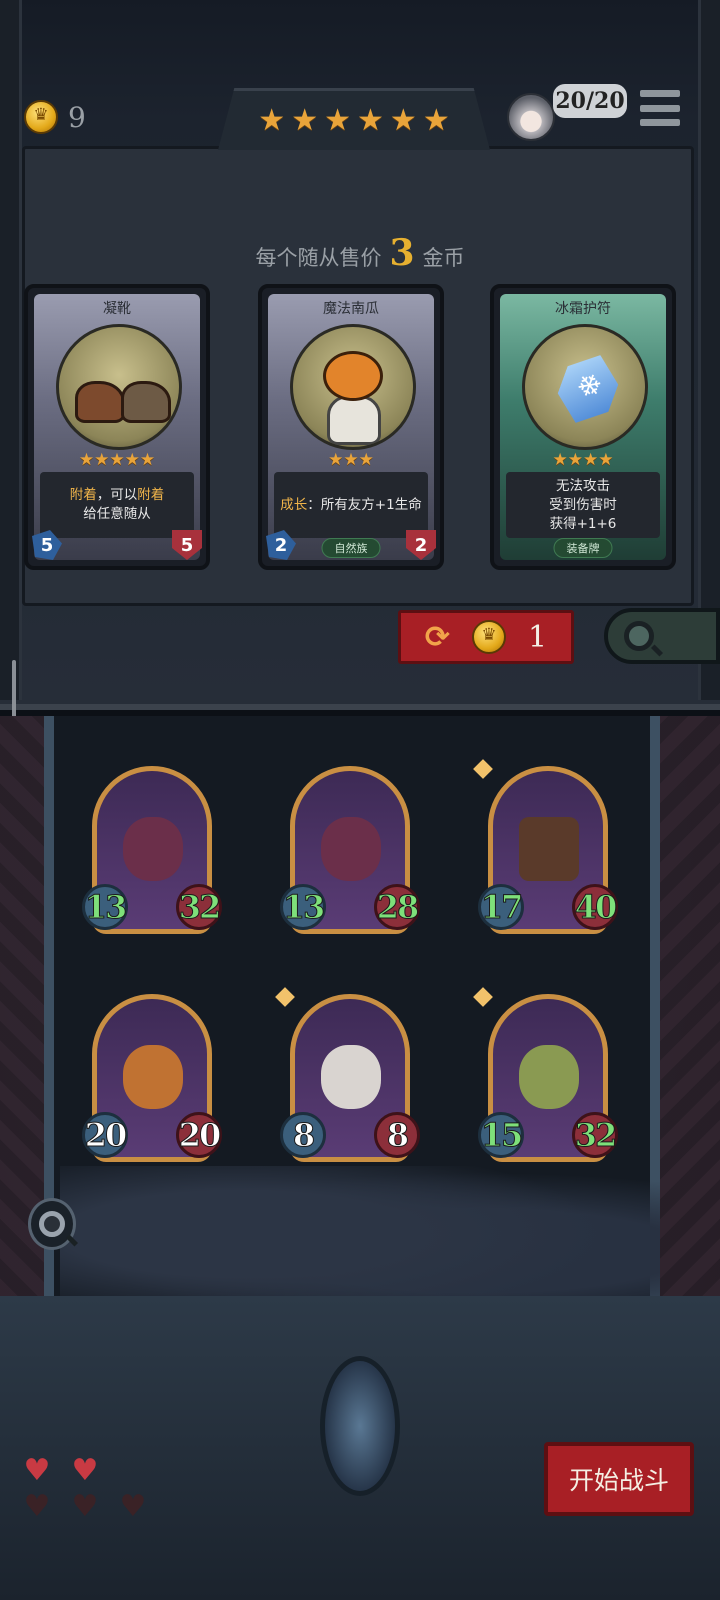  Describe the element at coordinates (662, 636) in the screenshot. I see `shop-search-button` at that location.